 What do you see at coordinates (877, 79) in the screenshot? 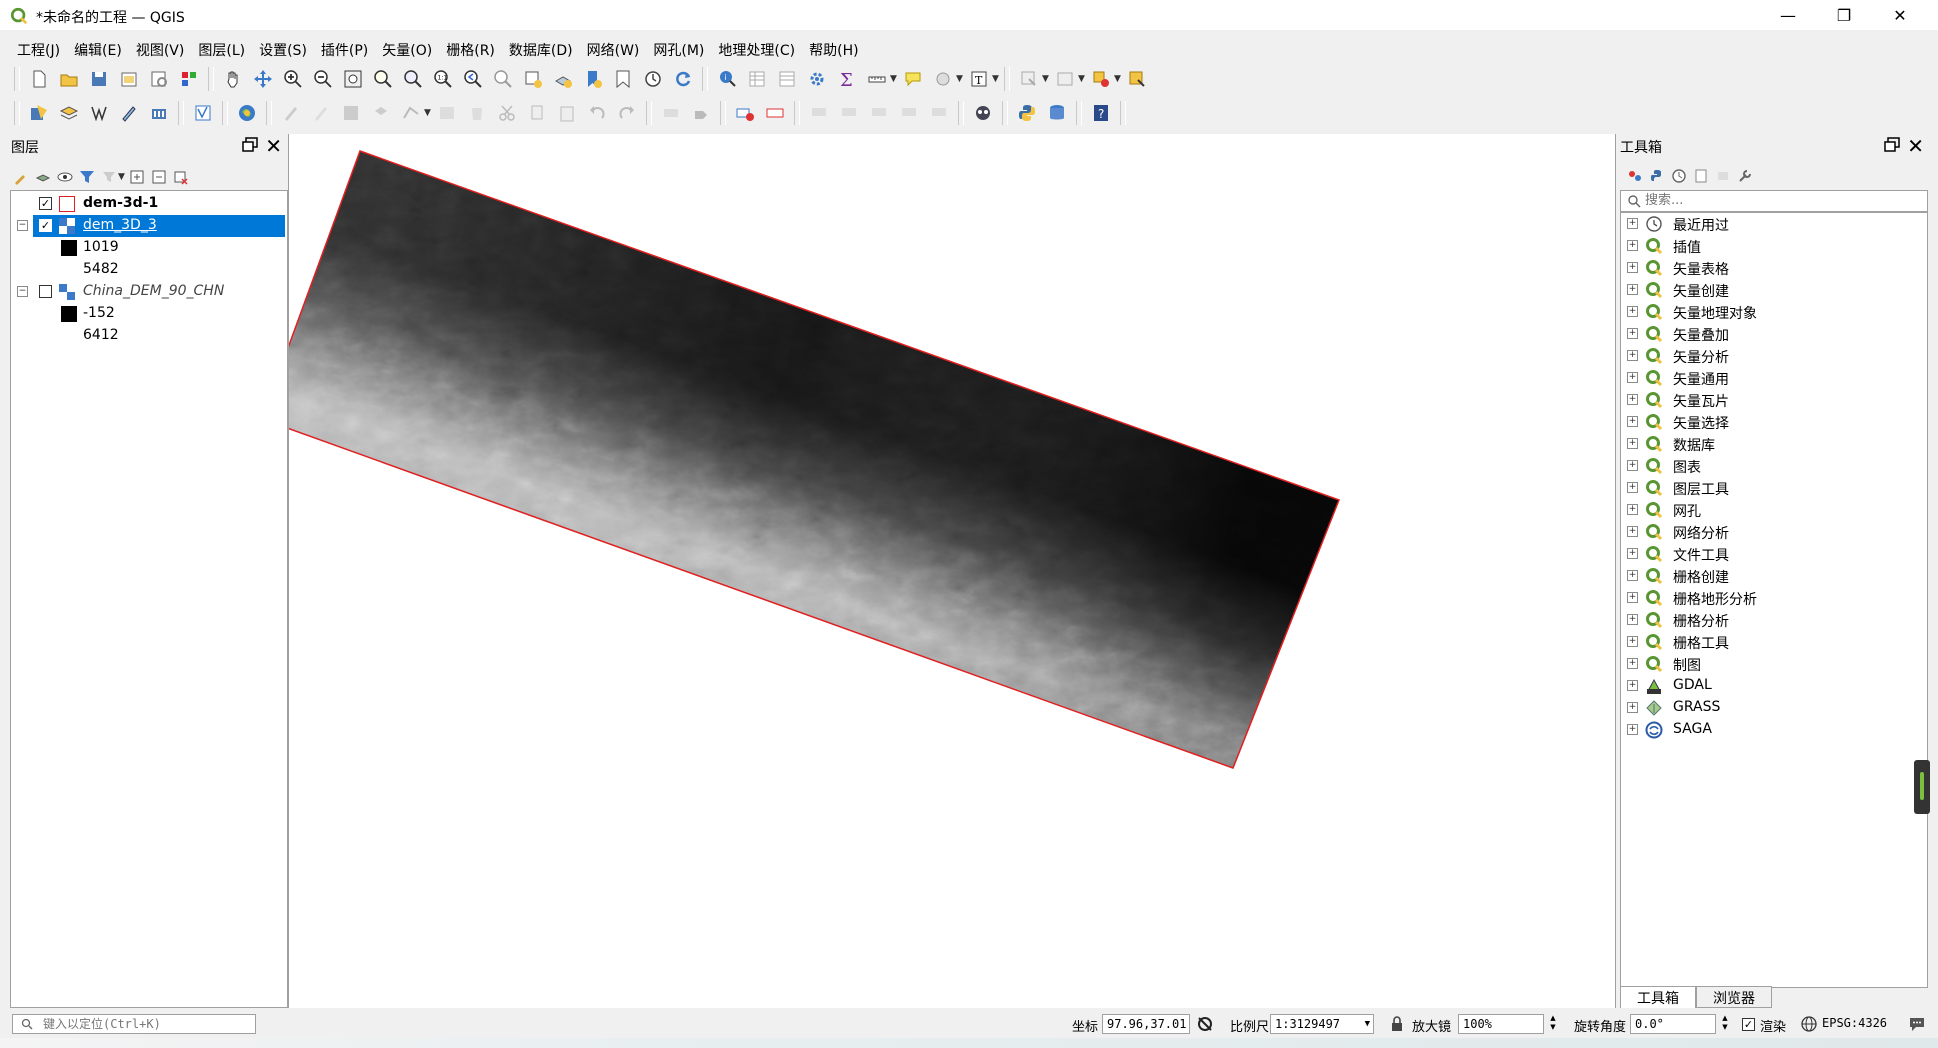
I see `measure-line-icon` at bounding box center [877, 79].